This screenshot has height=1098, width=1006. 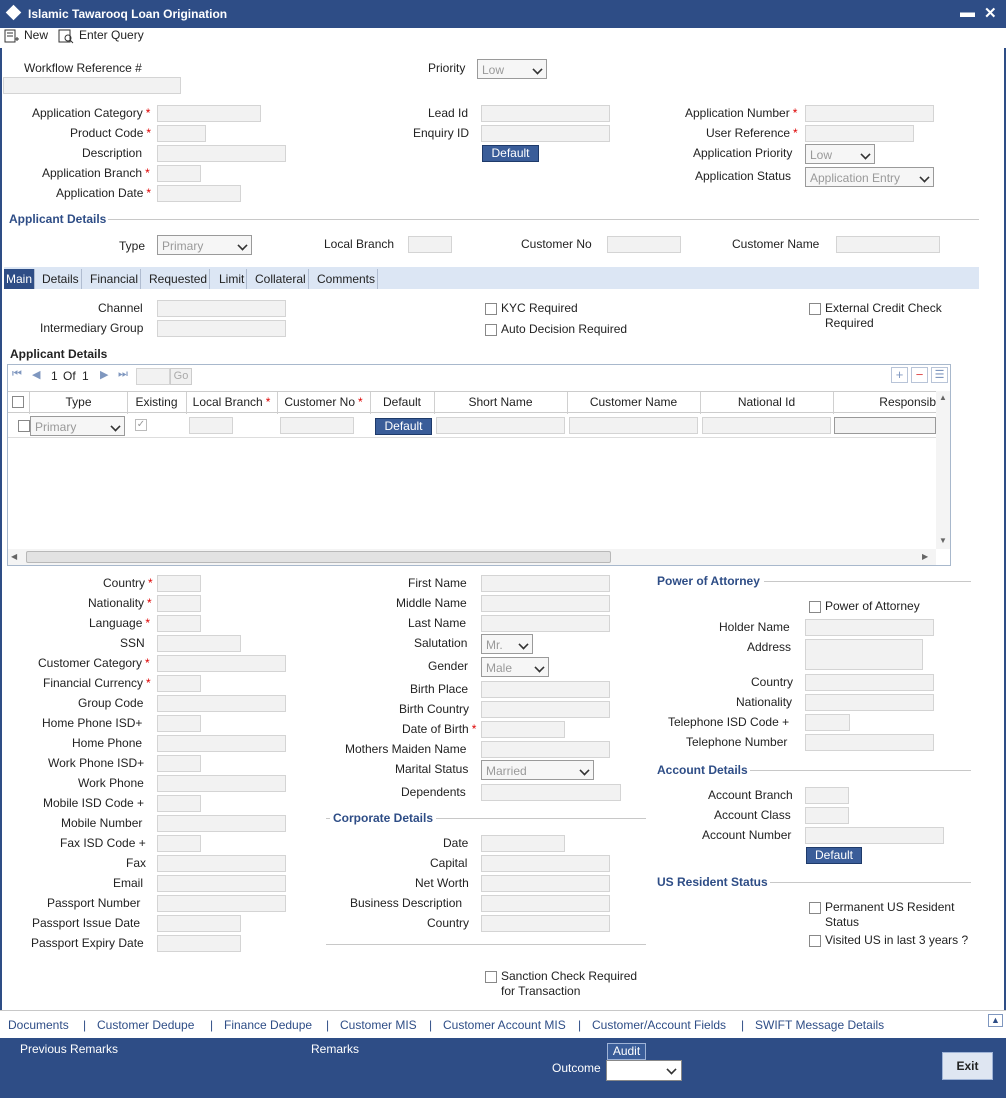 What do you see at coordinates (967, 1066) in the screenshot?
I see `exit-button: Exit` at bounding box center [967, 1066].